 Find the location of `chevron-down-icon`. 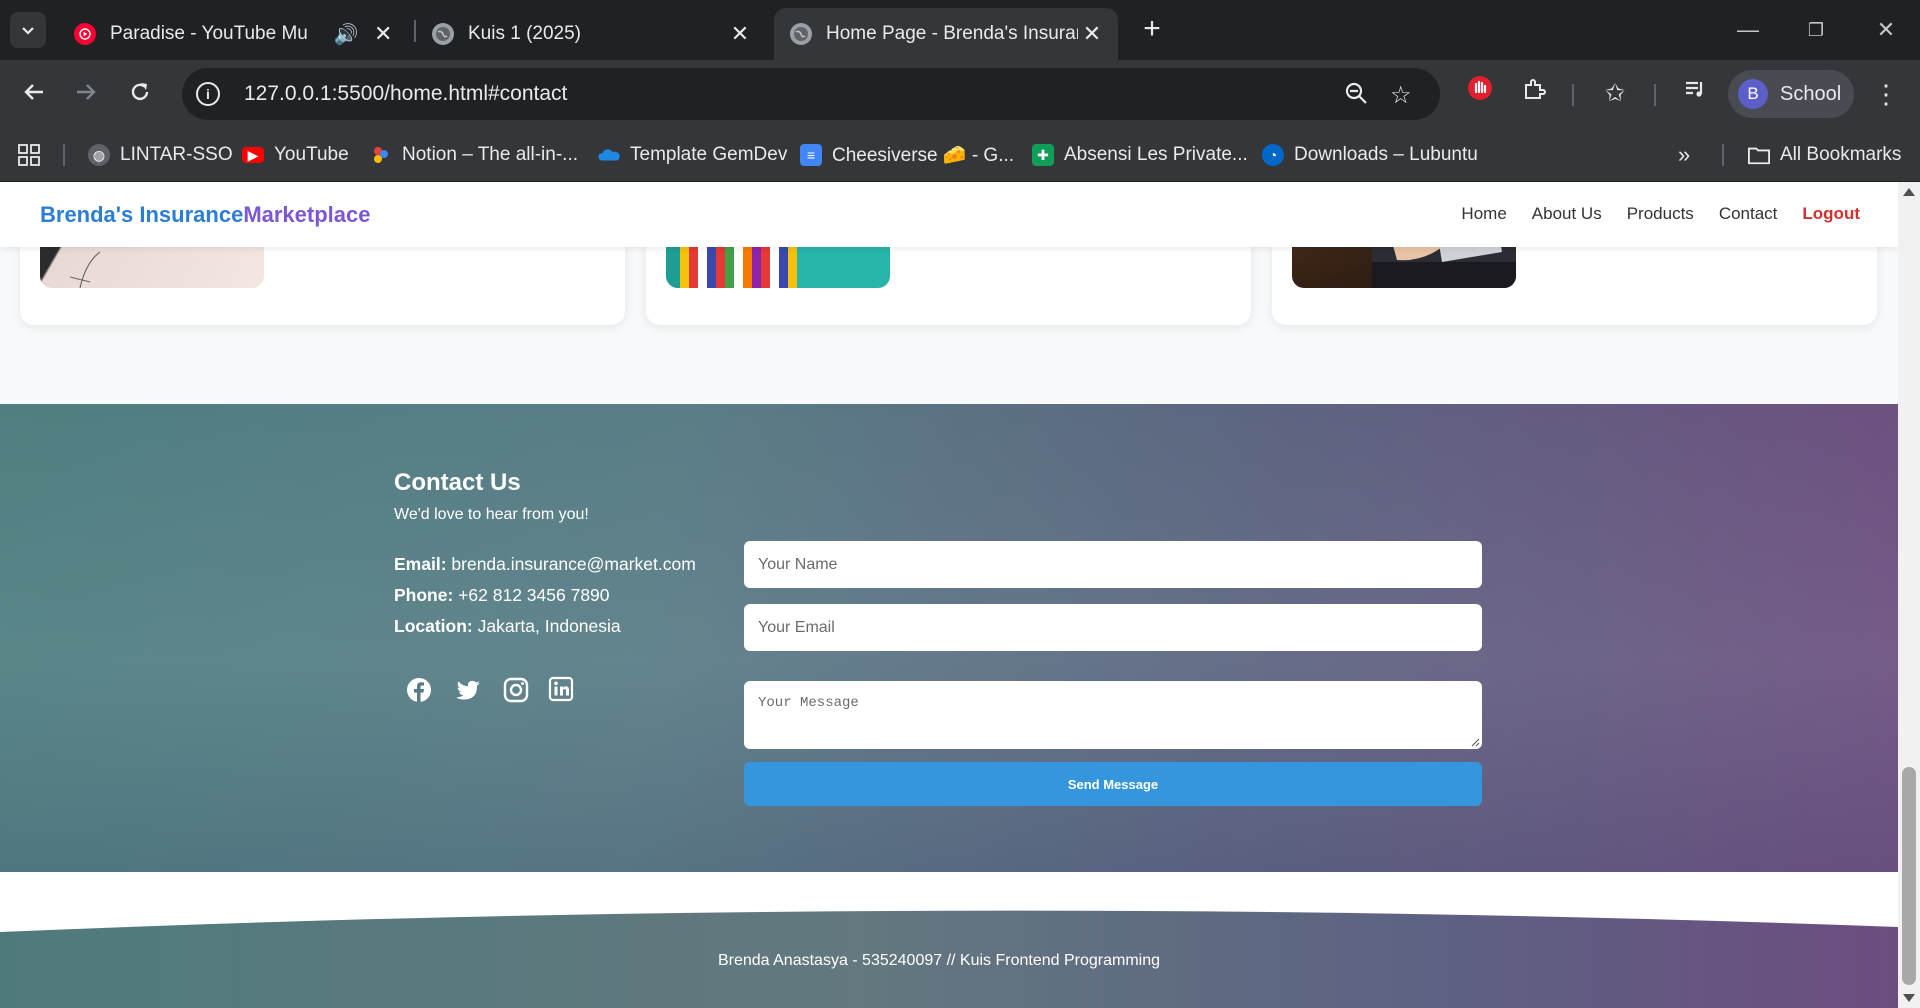

chevron-down-icon is located at coordinates (28, 31).